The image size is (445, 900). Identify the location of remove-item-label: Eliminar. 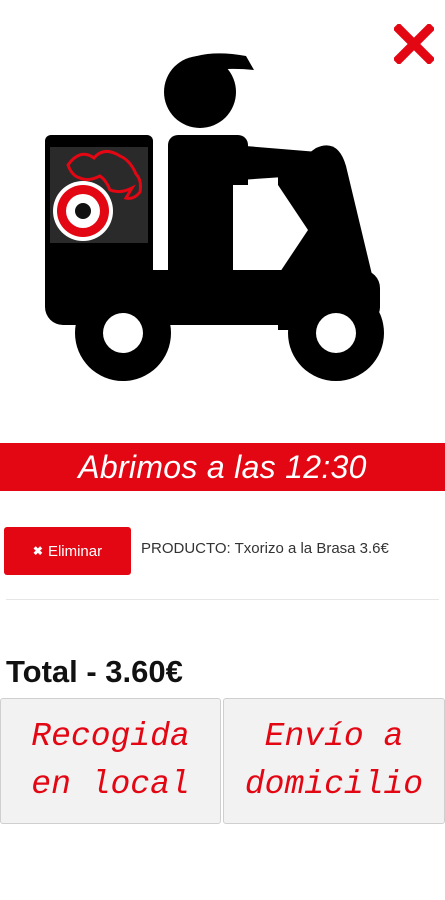
(75, 551).